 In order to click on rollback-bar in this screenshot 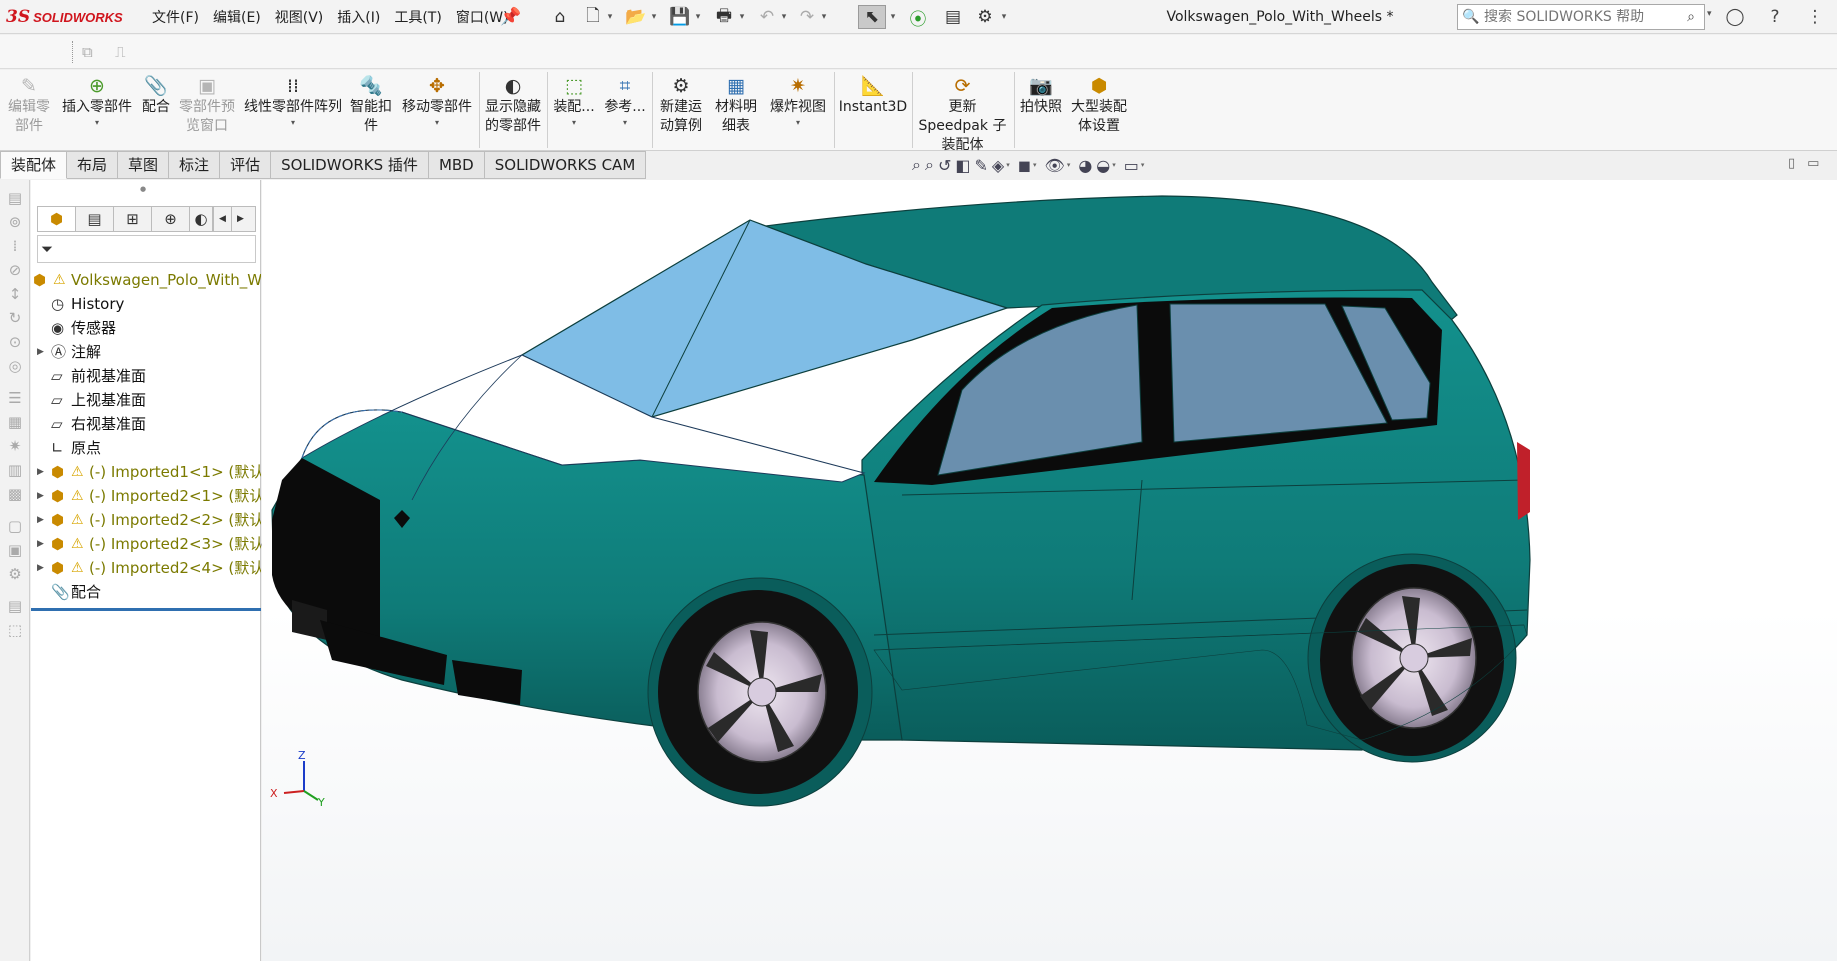, I will do `click(146, 609)`.